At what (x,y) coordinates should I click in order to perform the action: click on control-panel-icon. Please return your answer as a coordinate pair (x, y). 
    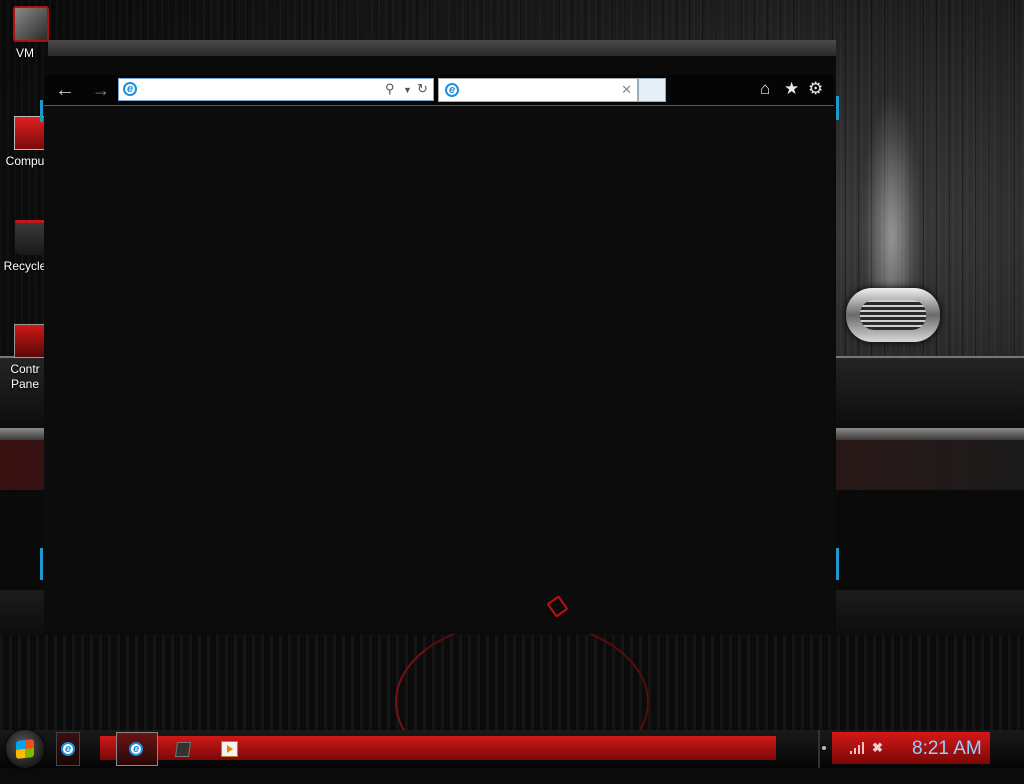
    Looking at the image, I should click on (31, 341).